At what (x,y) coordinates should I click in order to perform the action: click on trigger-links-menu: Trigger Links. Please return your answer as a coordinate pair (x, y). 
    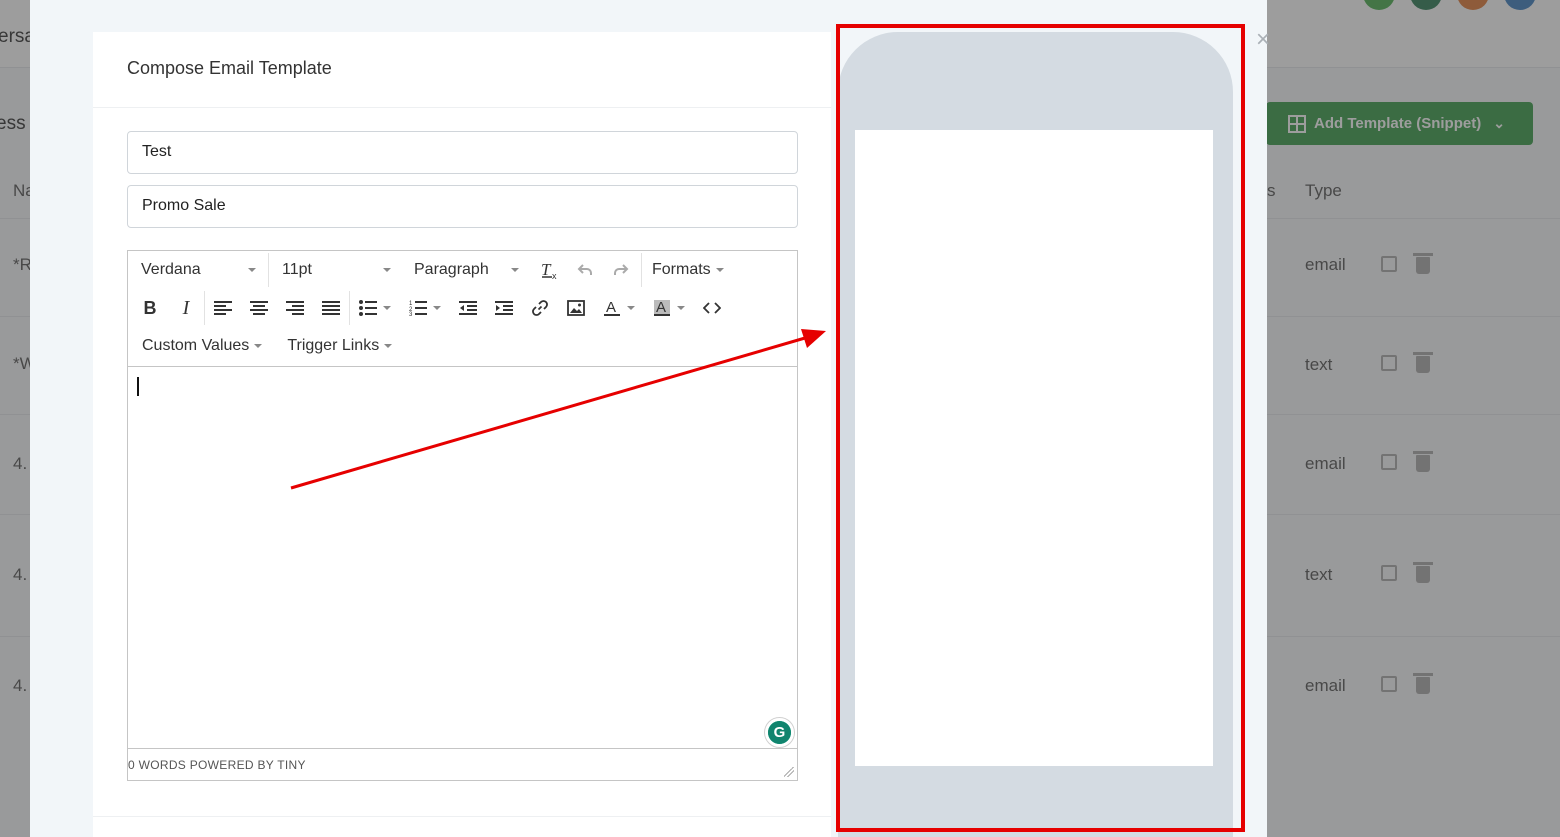
    Looking at the image, I should click on (340, 346).